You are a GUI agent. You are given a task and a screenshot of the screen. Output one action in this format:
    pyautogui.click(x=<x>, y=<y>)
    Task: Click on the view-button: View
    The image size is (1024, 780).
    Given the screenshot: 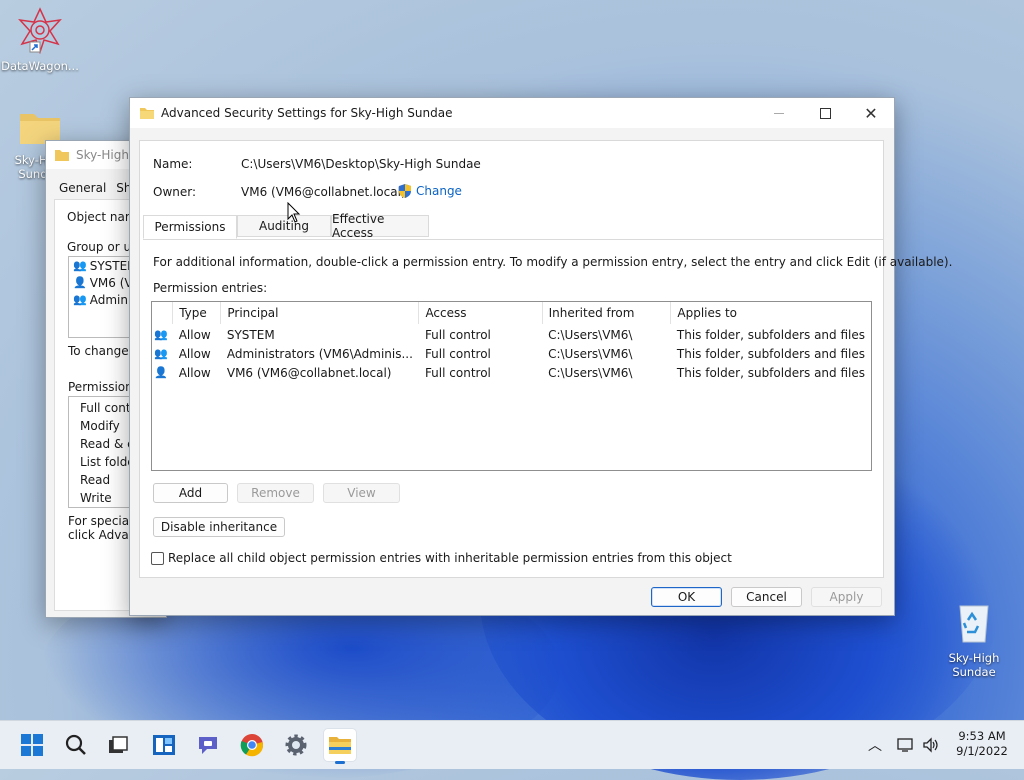 What is the action you would take?
    pyautogui.click(x=361, y=493)
    